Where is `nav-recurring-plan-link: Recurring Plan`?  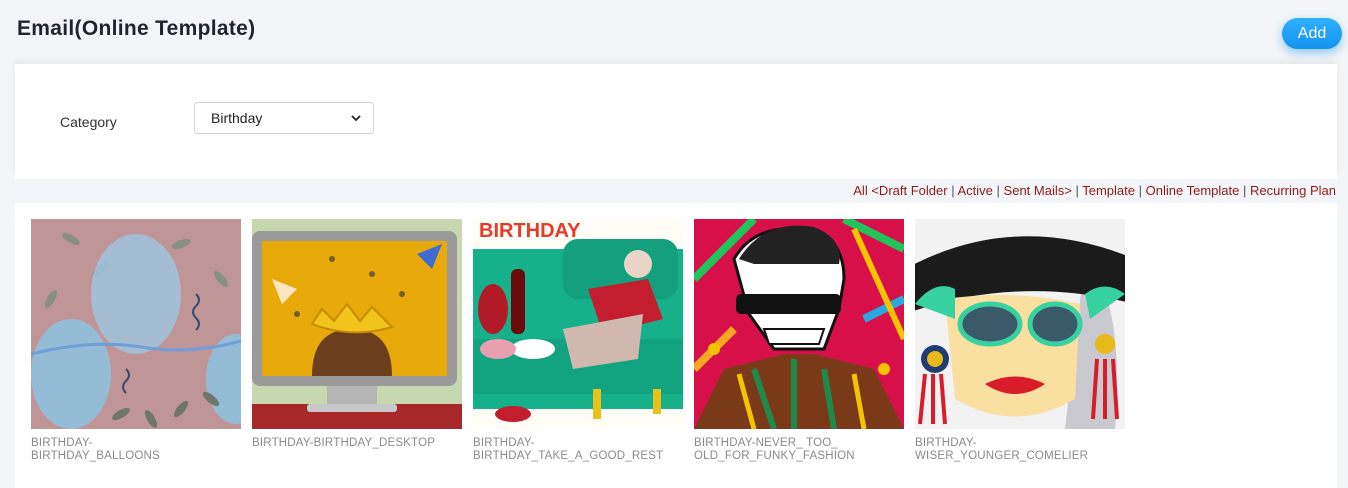
nav-recurring-plan-link: Recurring Plan is located at coordinates (1293, 190).